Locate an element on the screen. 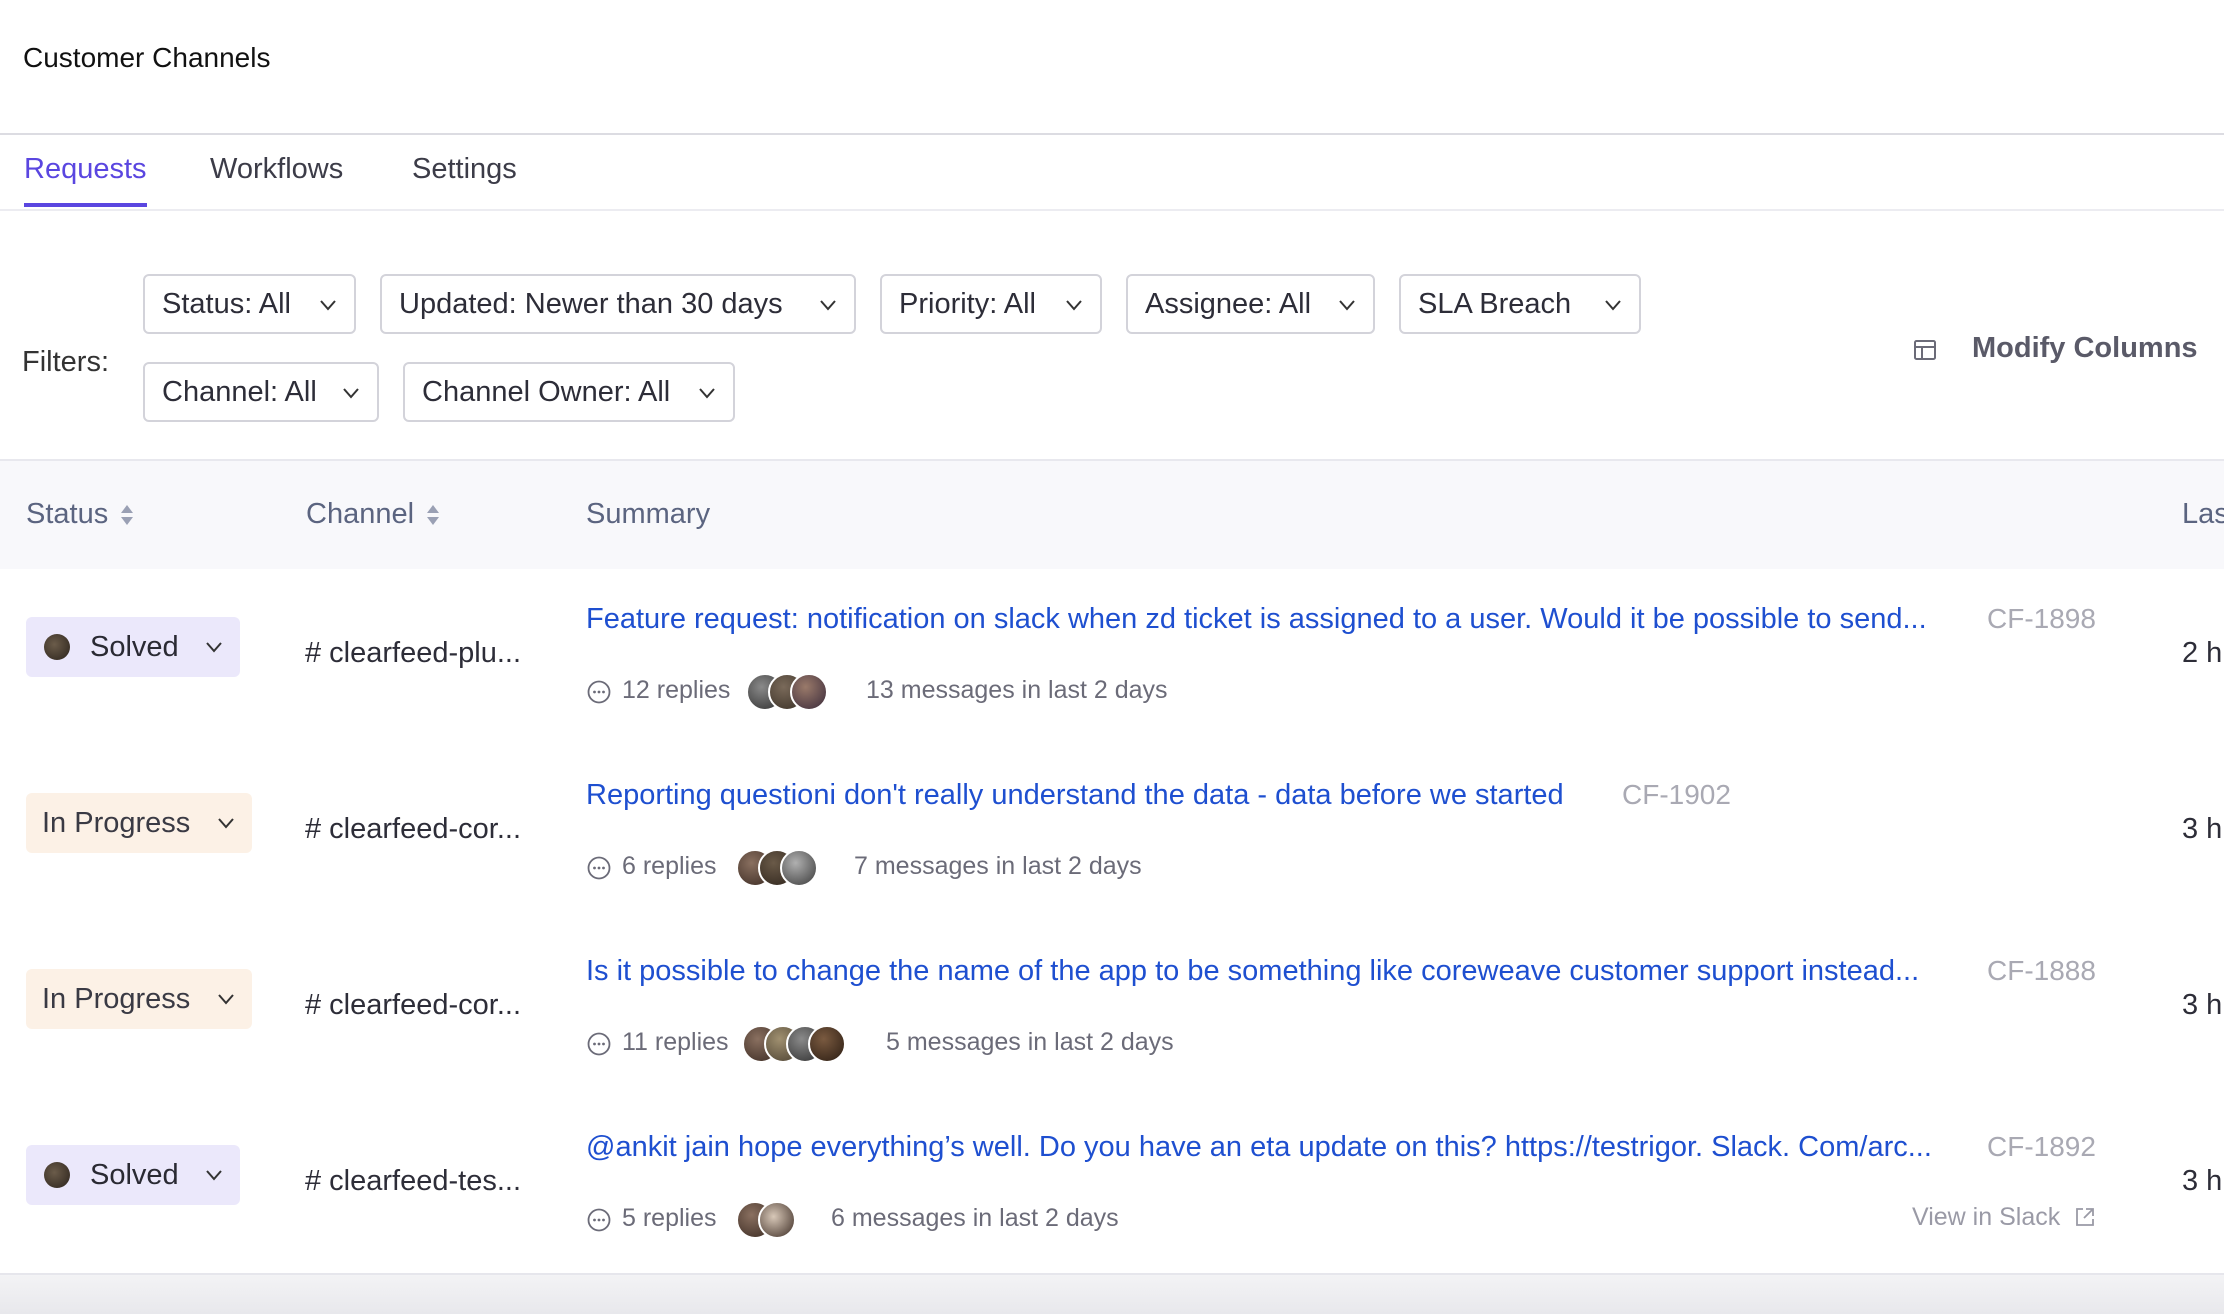 The height and width of the screenshot is (1314, 2224). tab-bar: Requests Workflows Settings is located at coordinates (1112, 173).